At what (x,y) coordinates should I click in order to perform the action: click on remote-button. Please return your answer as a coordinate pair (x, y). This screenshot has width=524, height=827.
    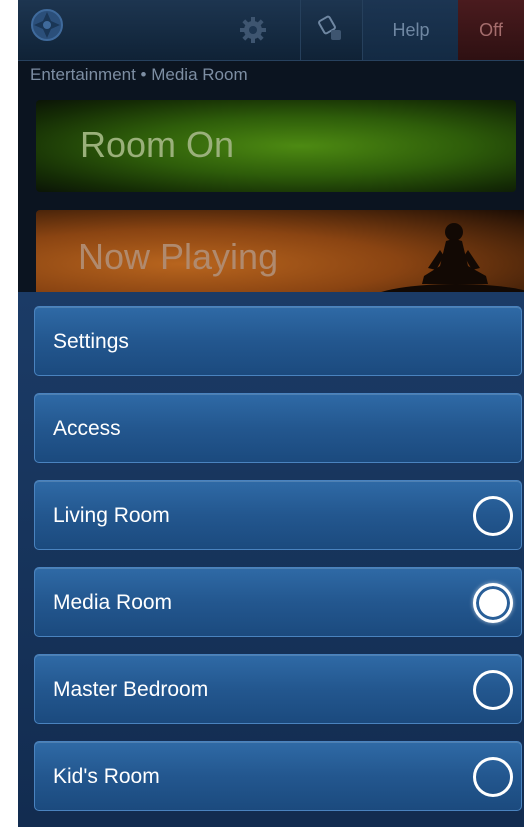
    Looking at the image, I should click on (330, 30).